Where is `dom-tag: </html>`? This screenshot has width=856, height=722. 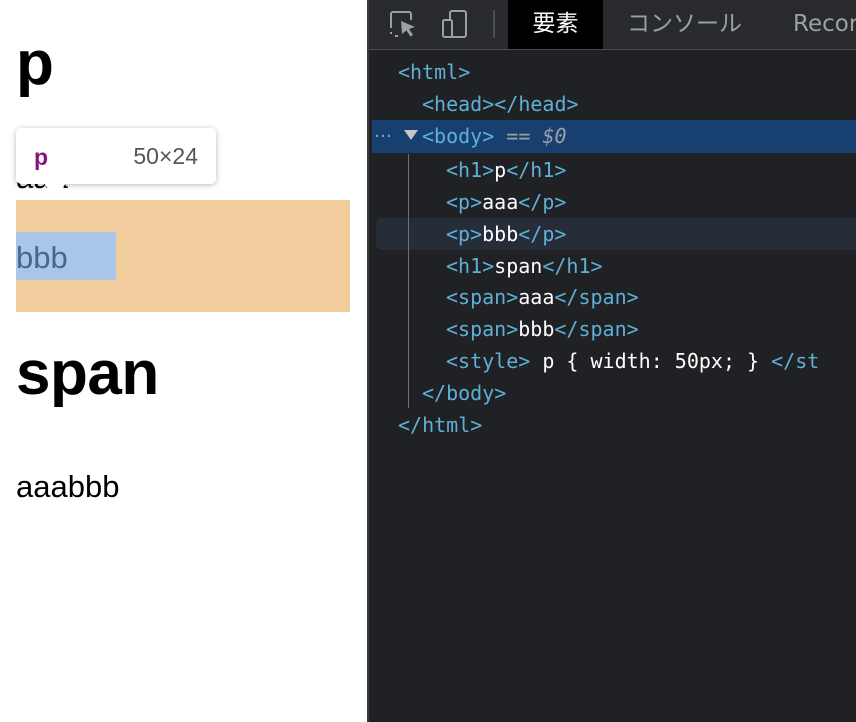 dom-tag: </html> is located at coordinates (440, 425).